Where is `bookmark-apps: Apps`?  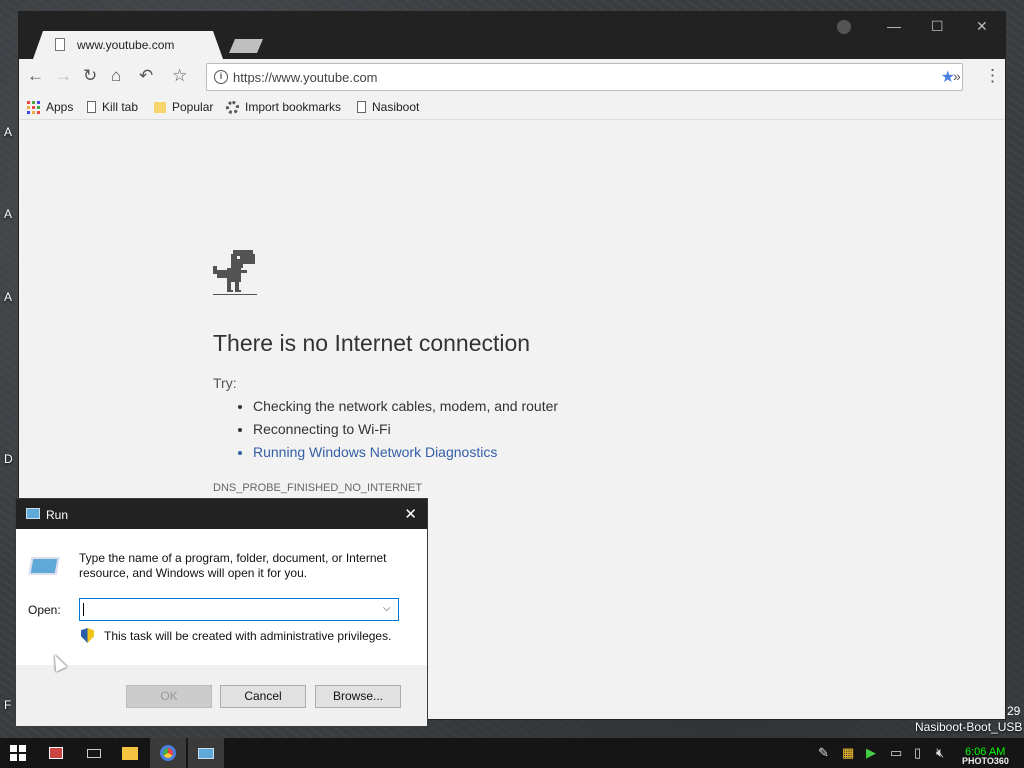 bookmark-apps: Apps is located at coordinates (50, 107).